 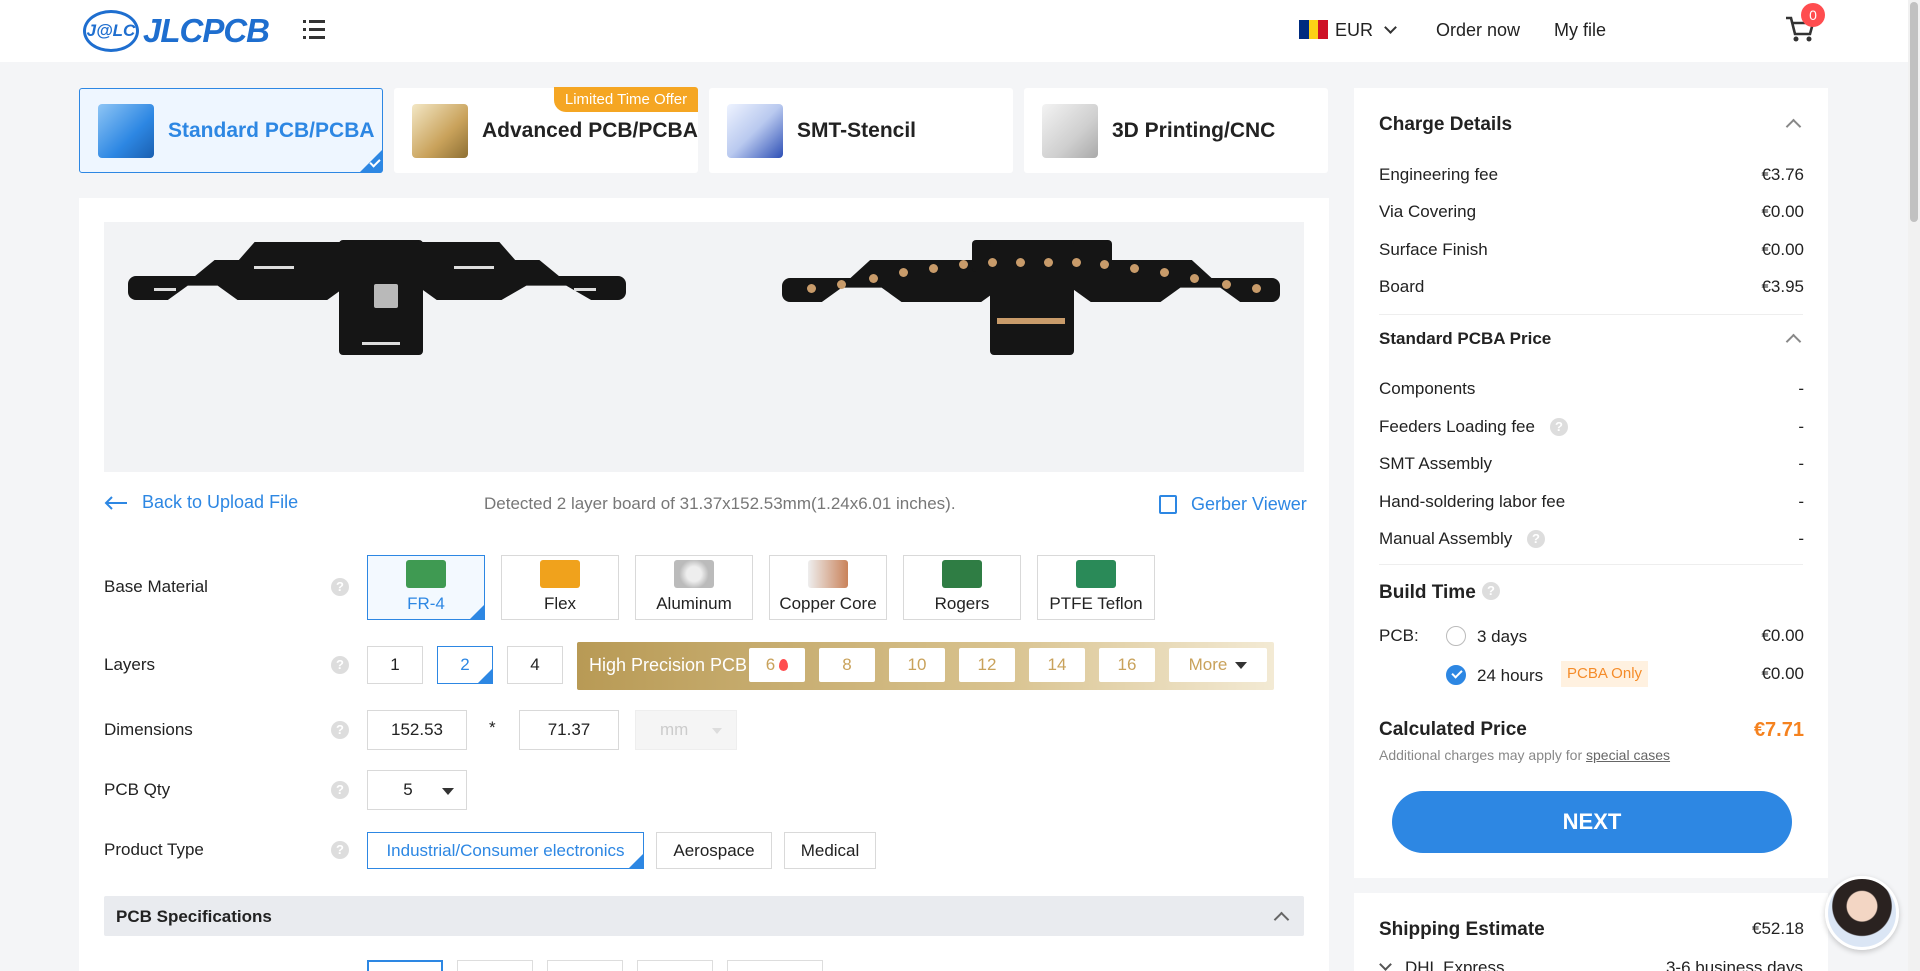 What do you see at coordinates (1456, 636) in the screenshot?
I see `build-3days-radio` at bounding box center [1456, 636].